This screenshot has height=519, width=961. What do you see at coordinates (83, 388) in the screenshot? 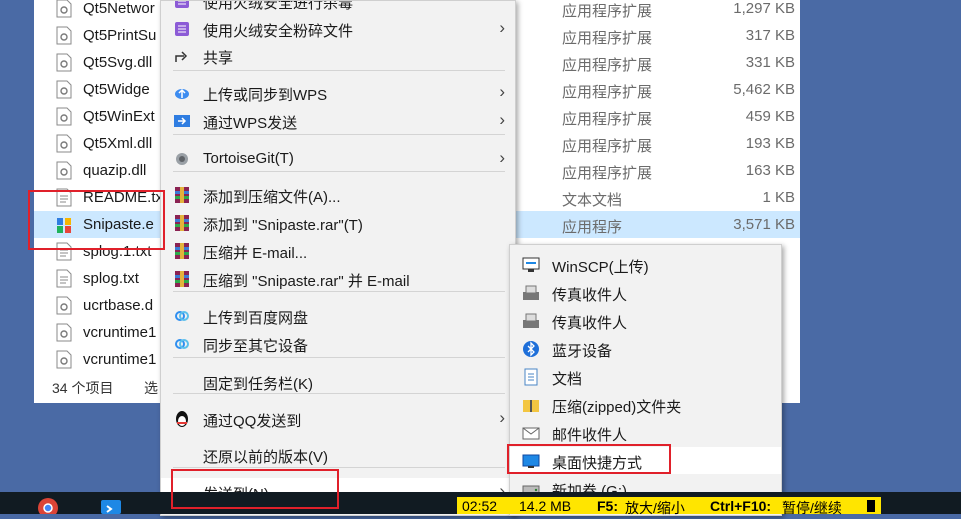
I see `item-count: 34 个项目` at bounding box center [83, 388].